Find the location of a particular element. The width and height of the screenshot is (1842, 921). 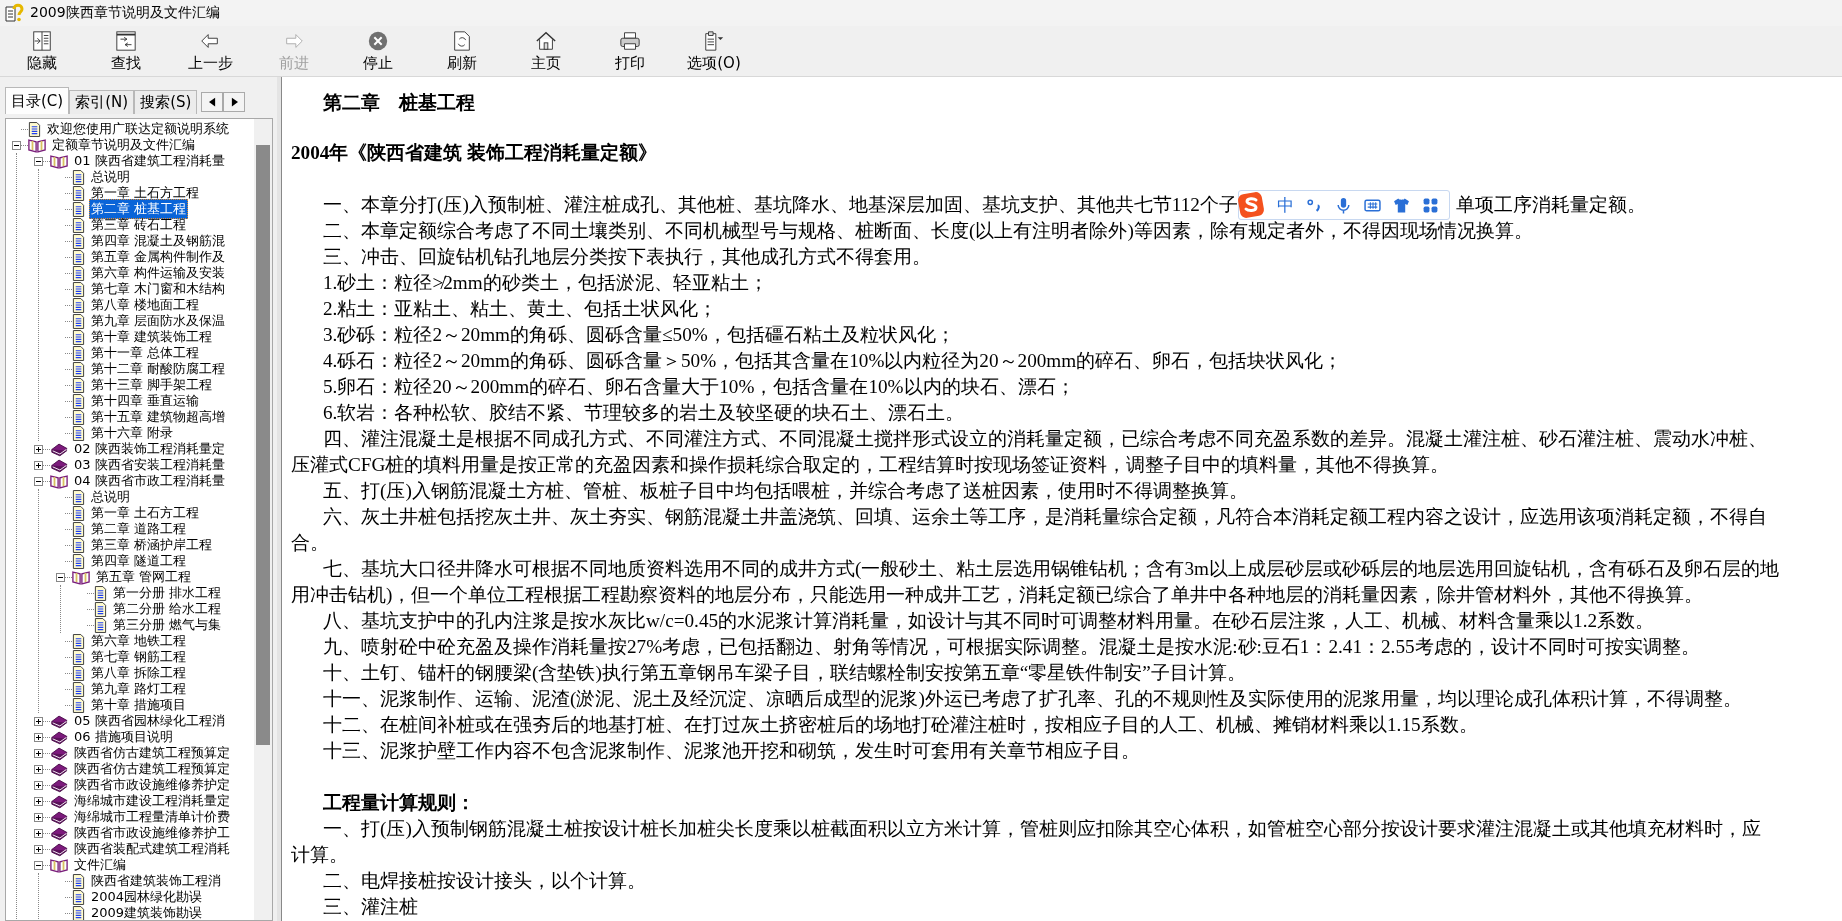

section-heading: 工程量计算规则： is located at coordinates (399, 803).